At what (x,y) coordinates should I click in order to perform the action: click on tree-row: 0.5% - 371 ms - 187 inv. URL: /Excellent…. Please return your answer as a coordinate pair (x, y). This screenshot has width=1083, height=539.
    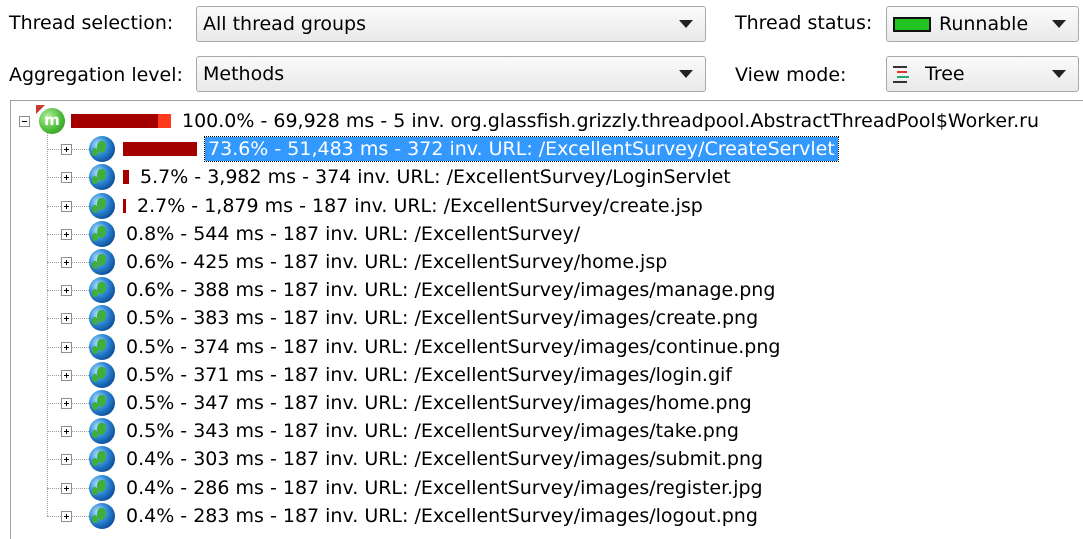
    Looking at the image, I should click on (412, 375).